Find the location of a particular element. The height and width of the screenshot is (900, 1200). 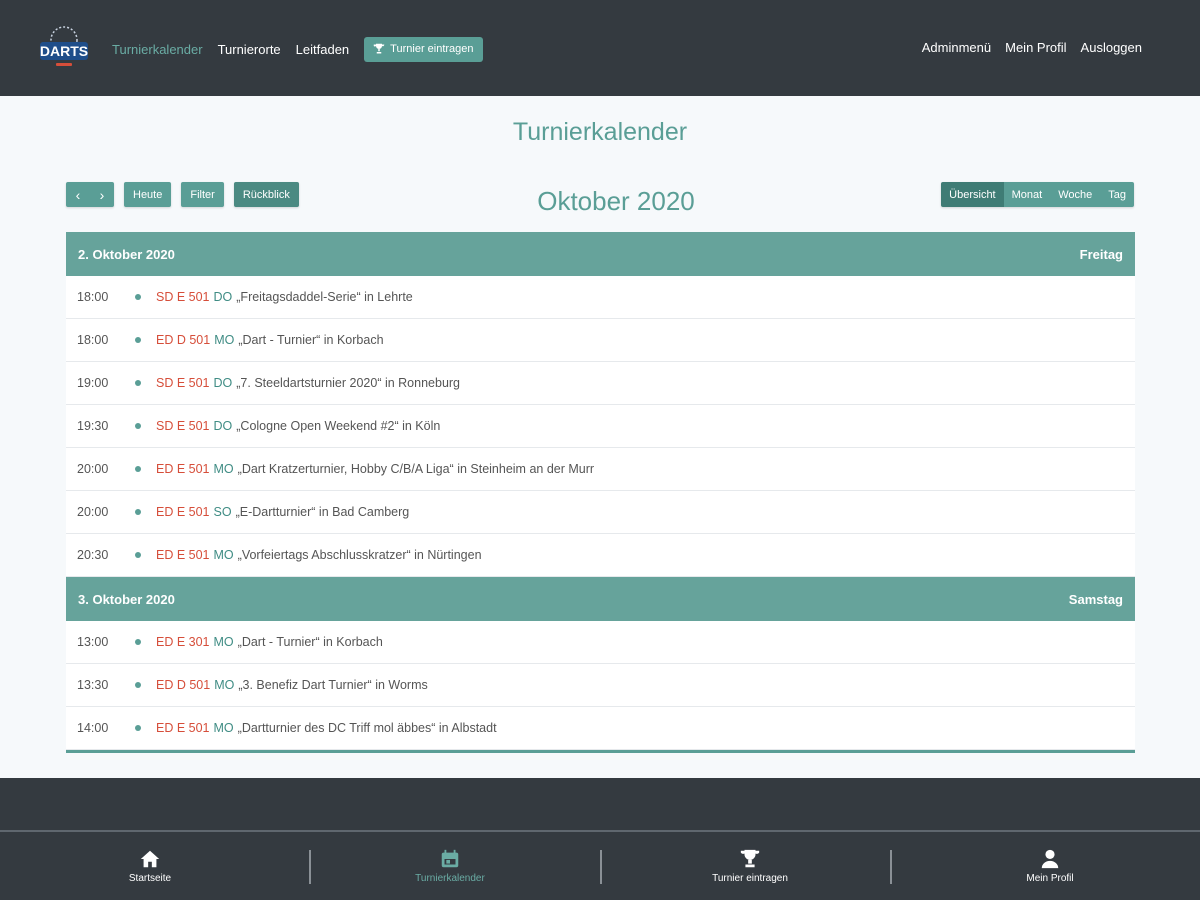

day-date: 3. Oktober 2020 is located at coordinates (126, 599).